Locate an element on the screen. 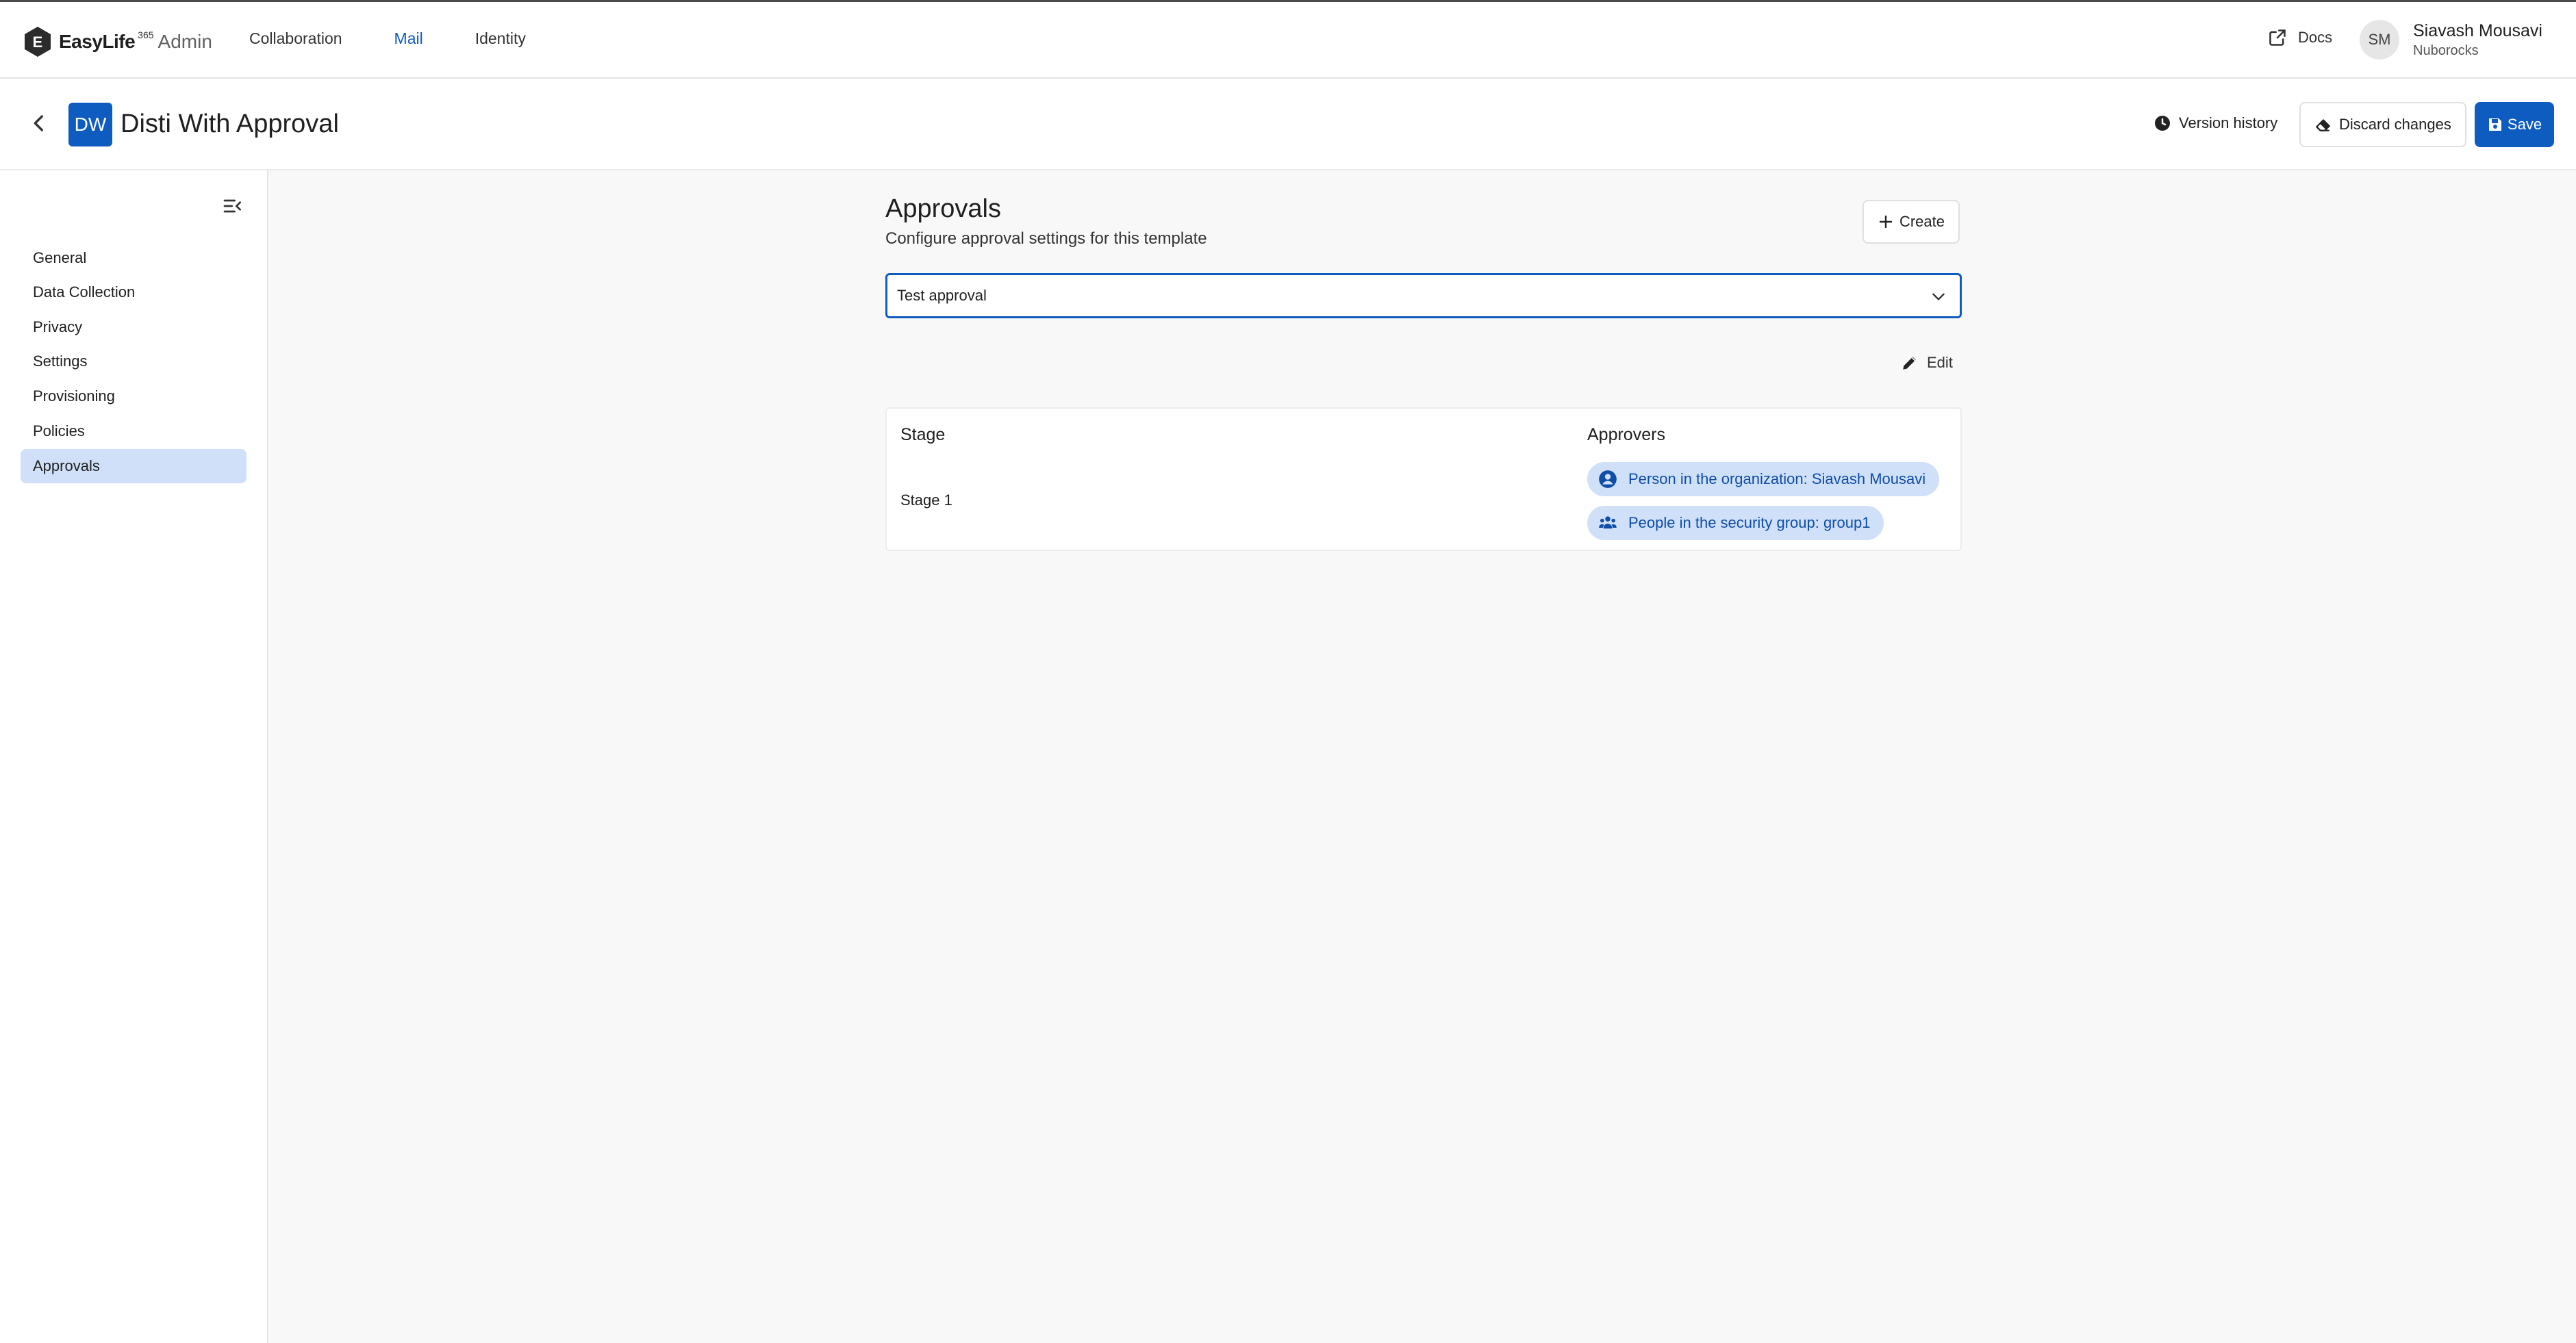 The width and height of the screenshot is (2576, 1343). user-menu: SM Siavash Mousavi Nuborocks is located at coordinates (2451, 40).